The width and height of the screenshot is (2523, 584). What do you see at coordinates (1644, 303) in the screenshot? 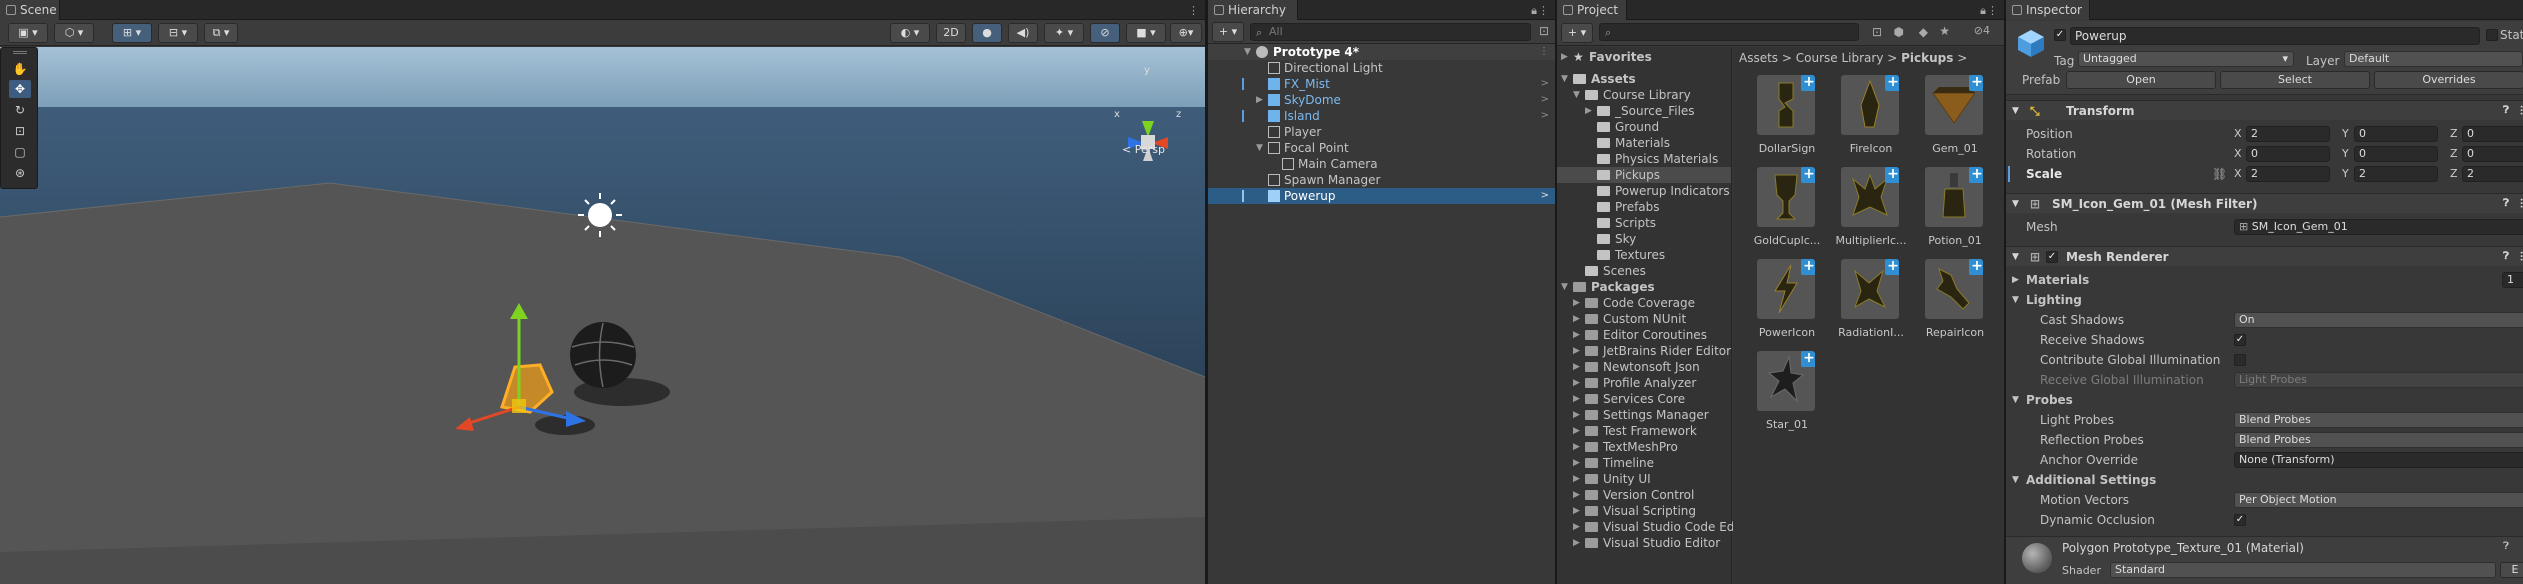
I see `tree-code-coverage: ▶ Code Coverage` at bounding box center [1644, 303].